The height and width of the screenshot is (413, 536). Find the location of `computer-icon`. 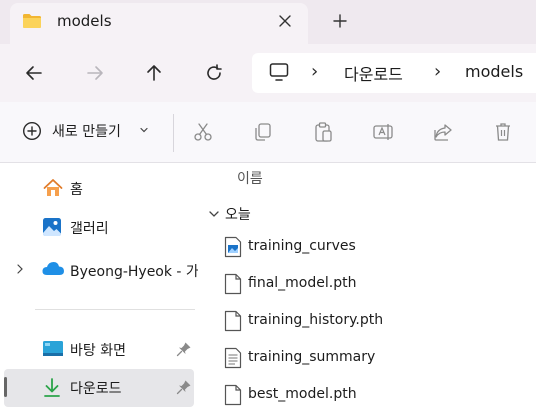

computer-icon is located at coordinates (279, 72).